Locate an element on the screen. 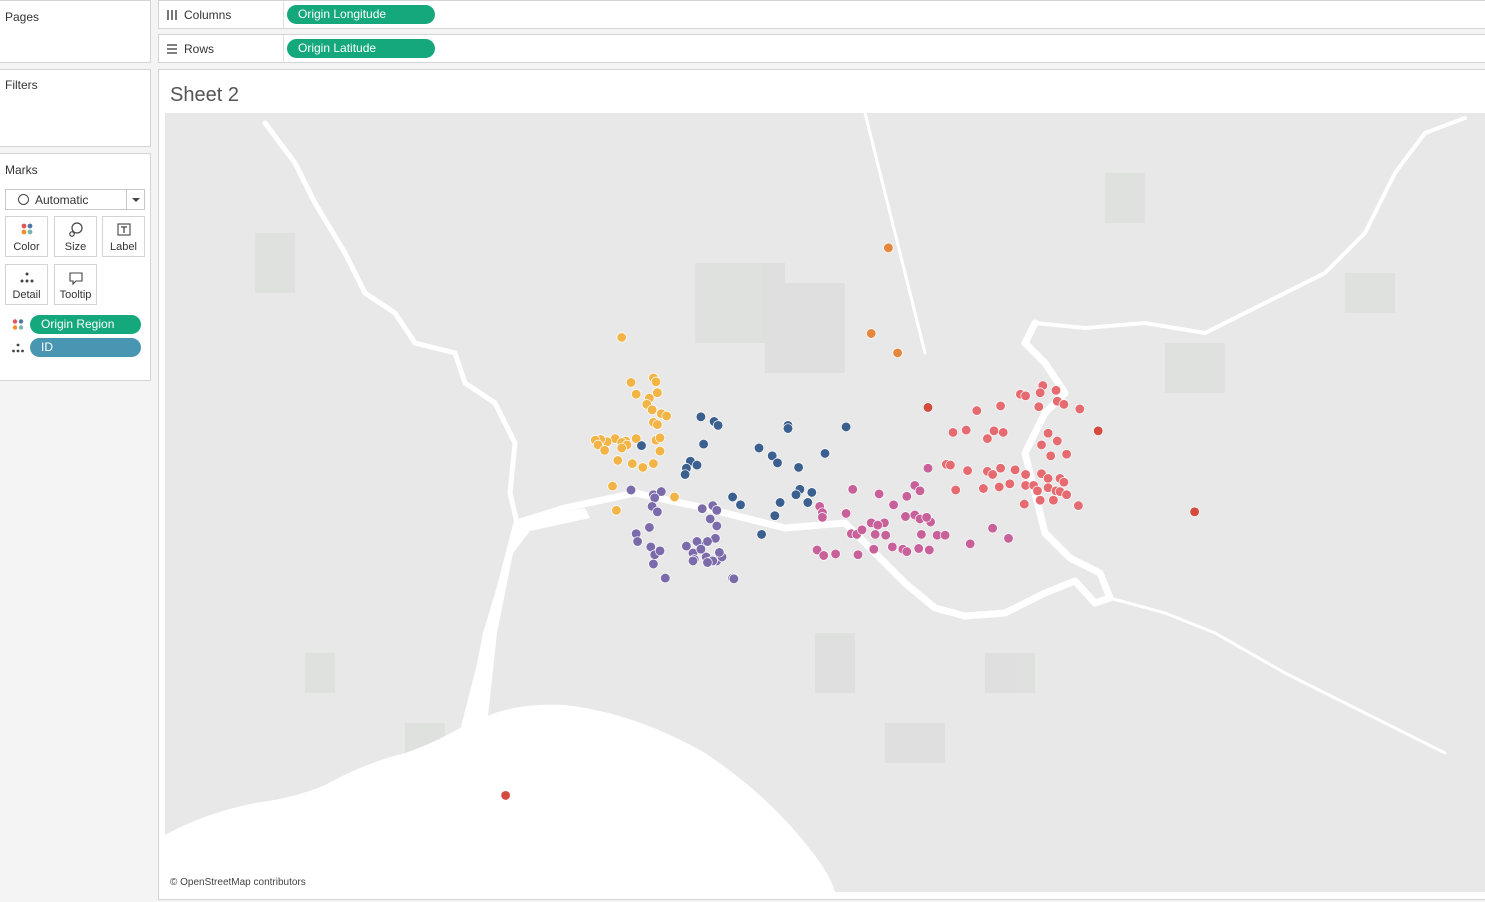 This screenshot has height=902, width=1485. chevron-down-icon is located at coordinates (135, 199).